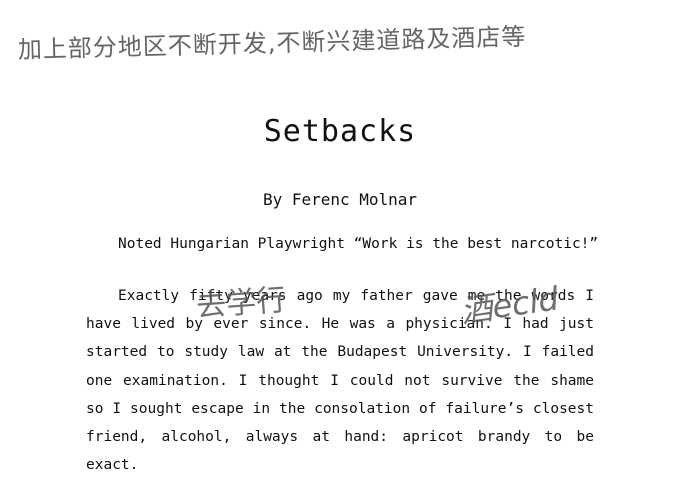 The width and height of the screenshot is (680, 479). Describe the element at coordinates (241, 303) in the screenshot. I see `handwritten-note-left: 去学行` at that location.